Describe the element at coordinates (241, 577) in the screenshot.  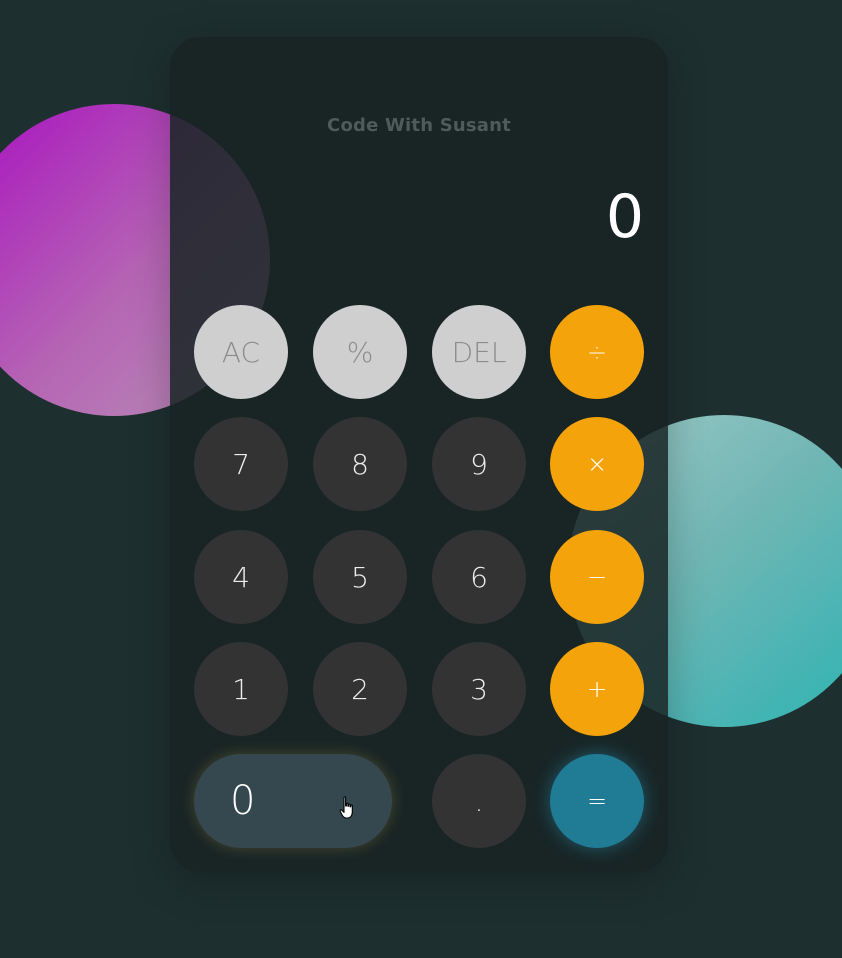
I see `digit-4-button: 4` at that location.